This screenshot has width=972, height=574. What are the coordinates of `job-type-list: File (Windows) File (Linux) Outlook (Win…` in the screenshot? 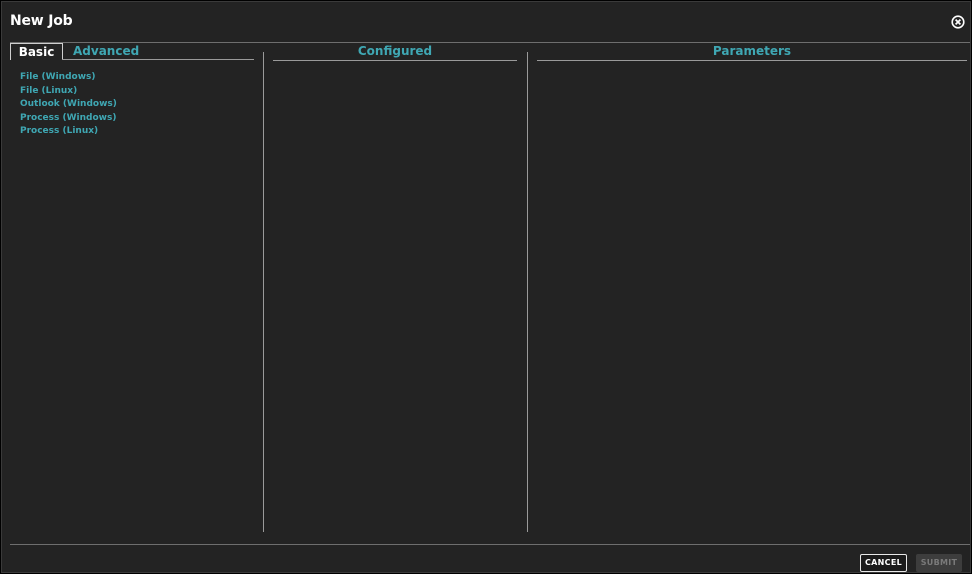 It's located at (68, 105).